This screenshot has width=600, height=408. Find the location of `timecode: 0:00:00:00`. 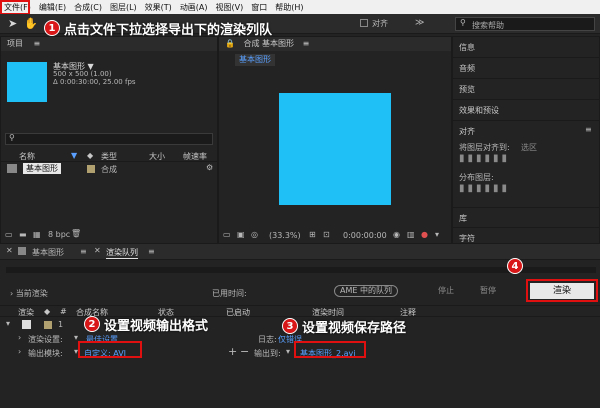

timecode: 0:00:00:00 is located at coordinates (365, 235).